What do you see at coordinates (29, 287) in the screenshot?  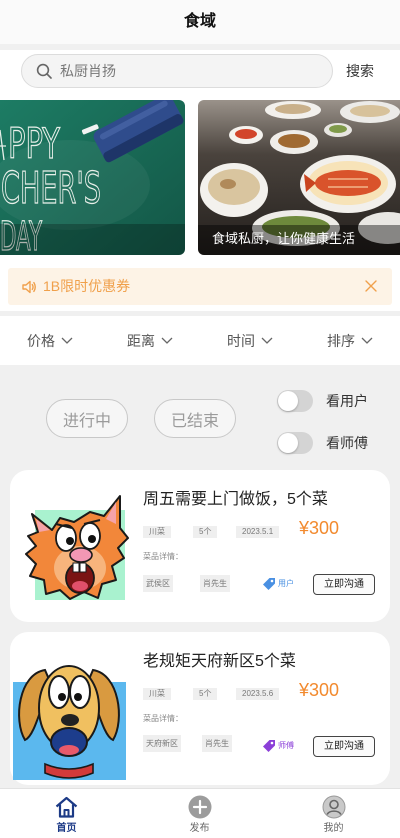 I see `speaker-icon` at bounding box center [29, 287].